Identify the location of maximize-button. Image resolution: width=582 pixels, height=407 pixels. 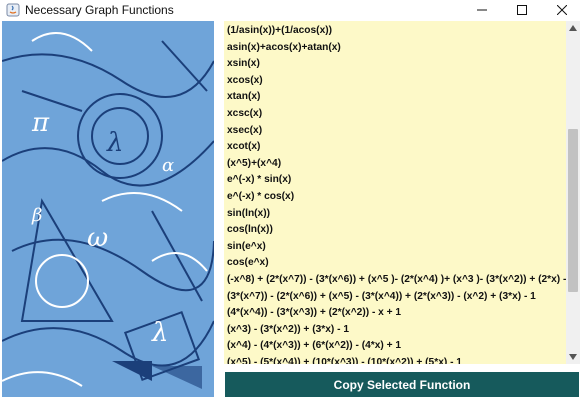
(522, 10).